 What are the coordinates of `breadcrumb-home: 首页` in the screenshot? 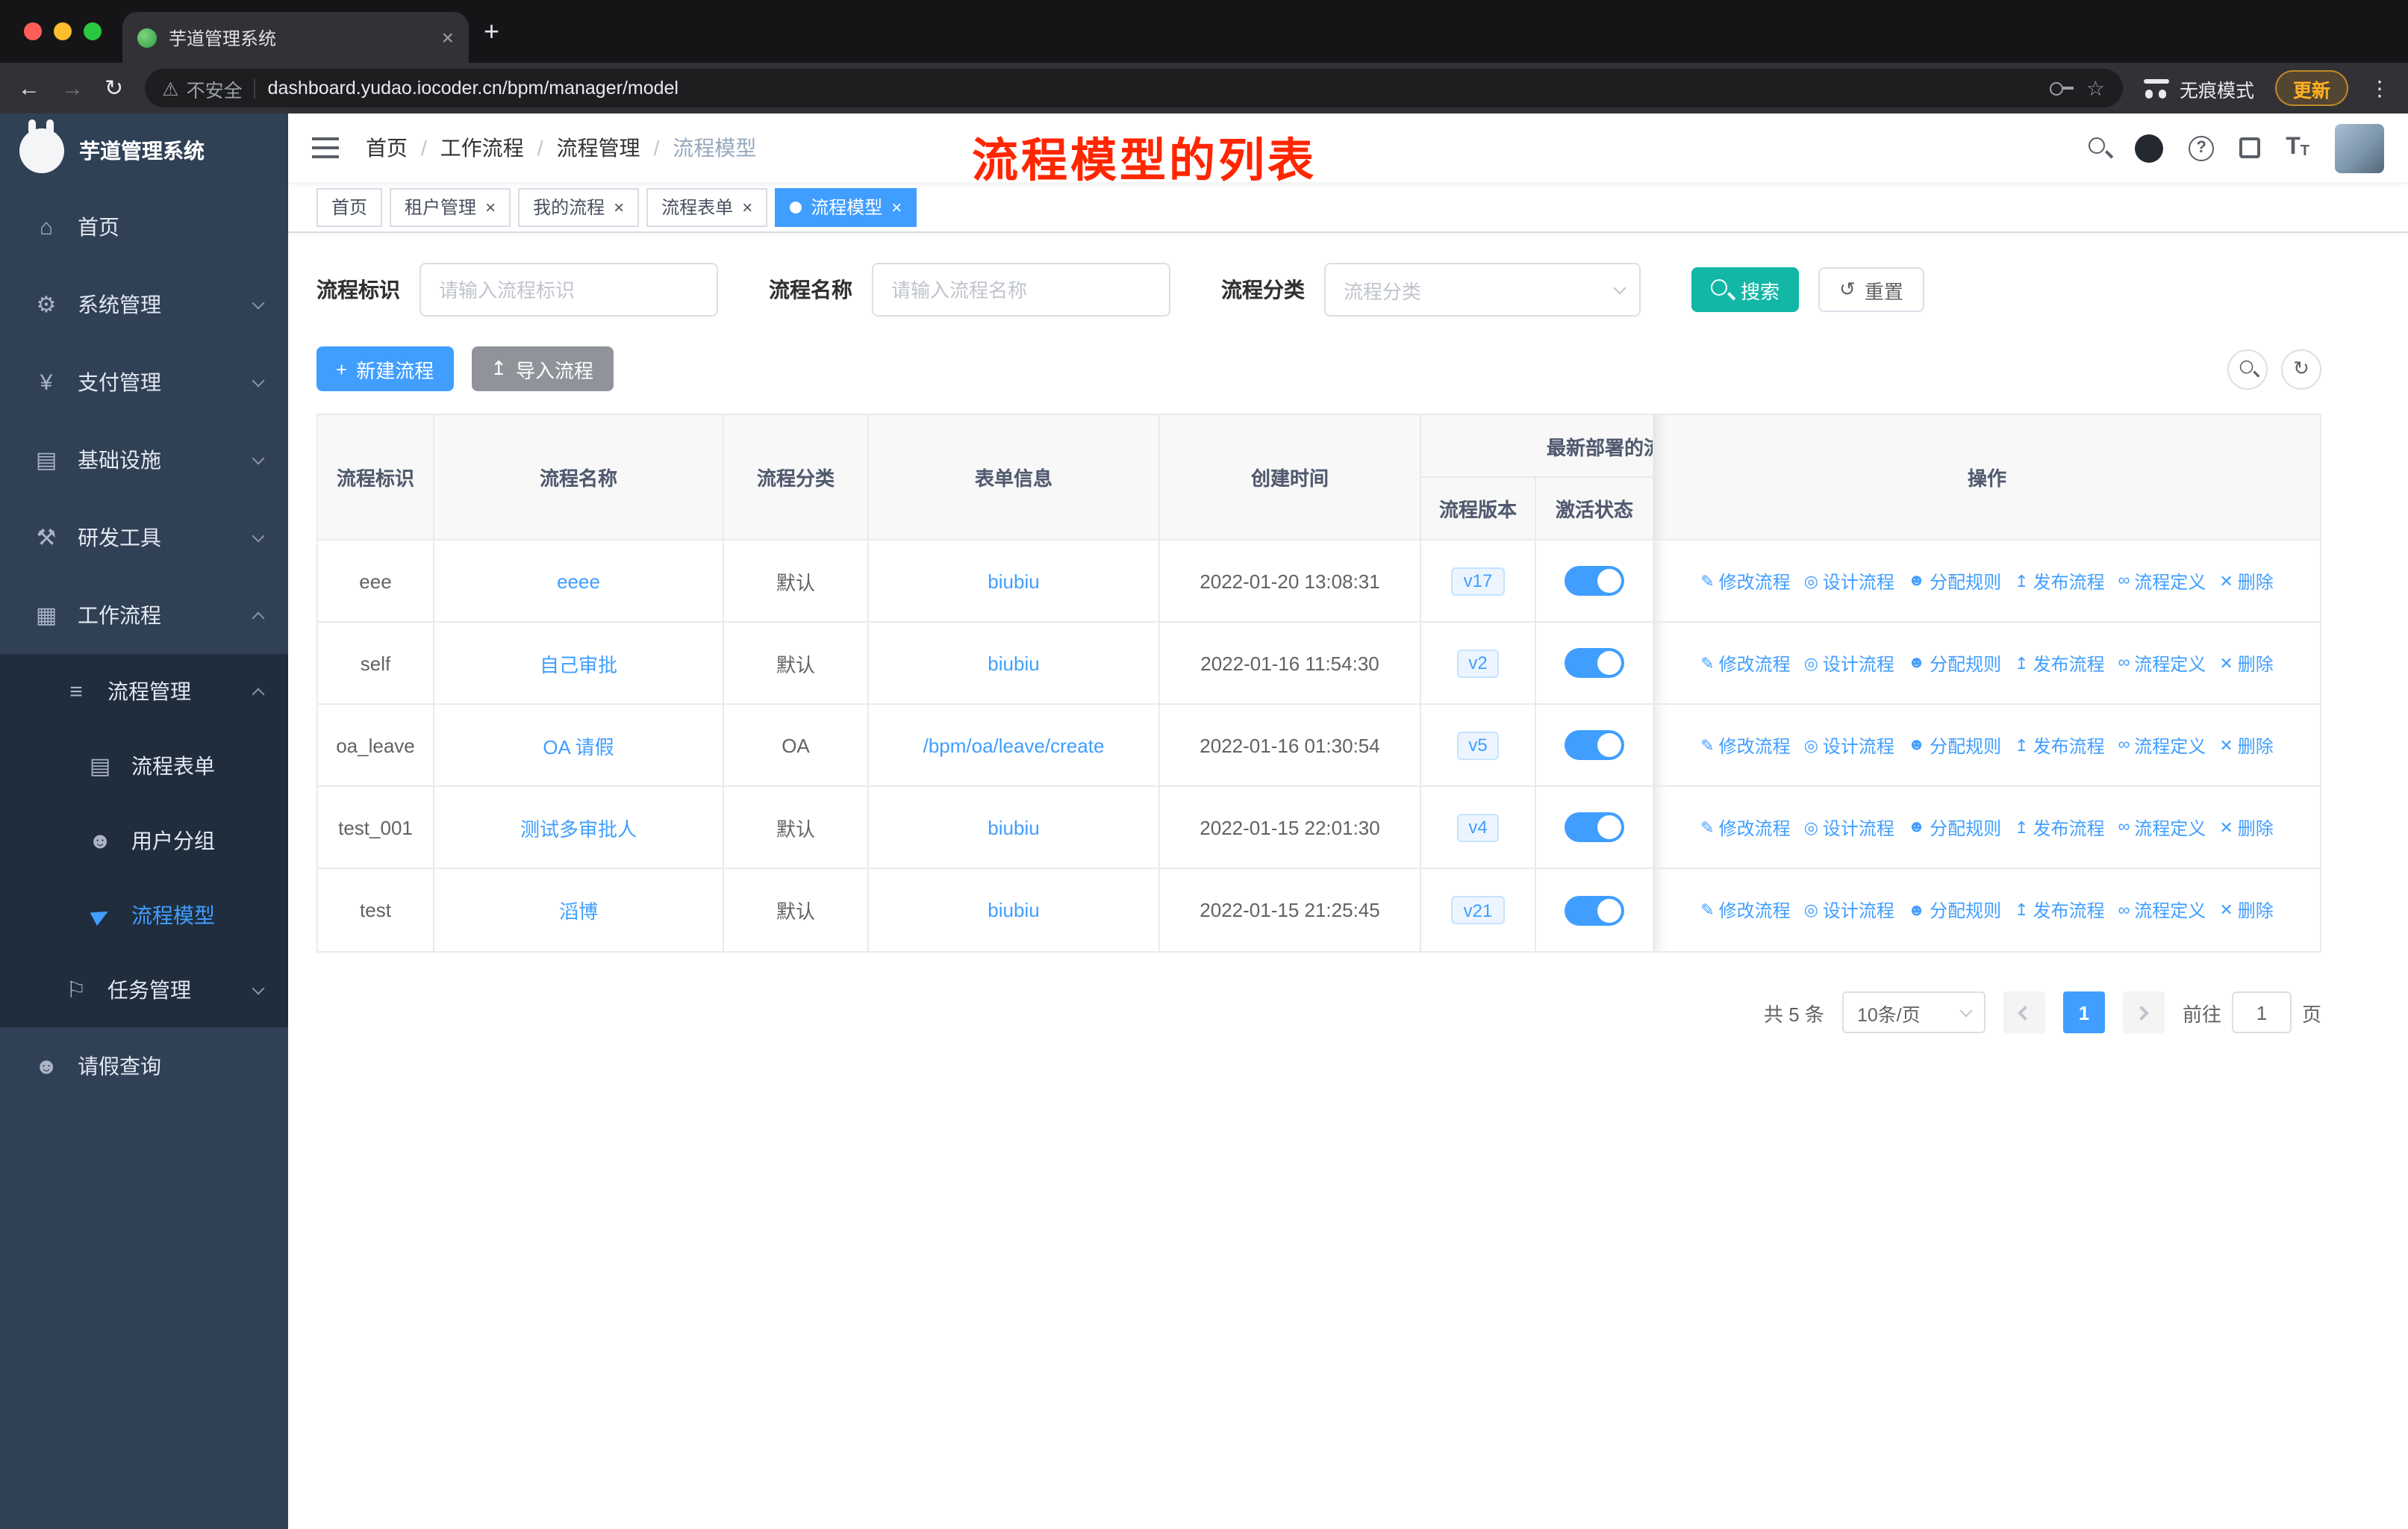 It's located at (387, 148).